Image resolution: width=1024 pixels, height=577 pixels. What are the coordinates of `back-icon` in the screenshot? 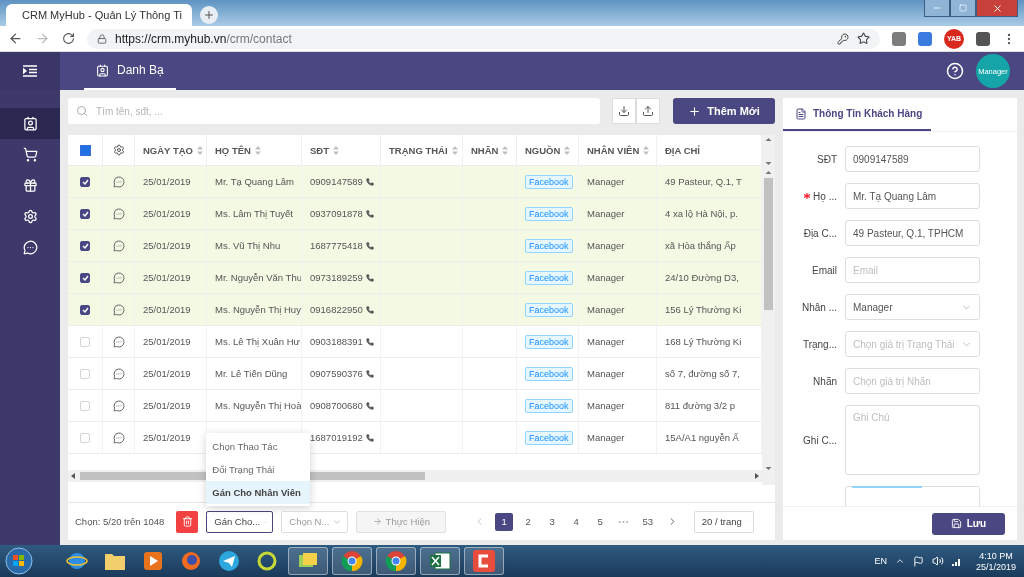 It's located at (15, 38).